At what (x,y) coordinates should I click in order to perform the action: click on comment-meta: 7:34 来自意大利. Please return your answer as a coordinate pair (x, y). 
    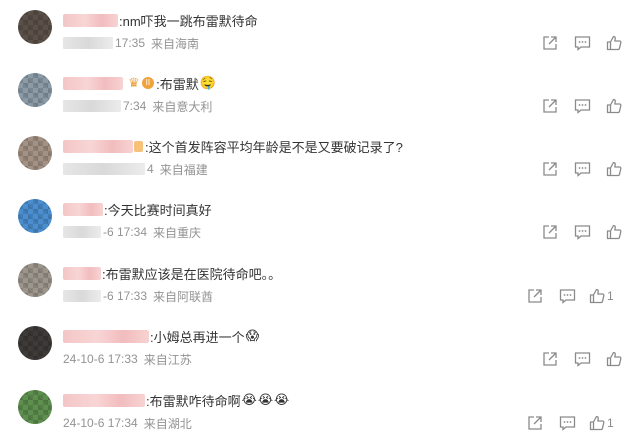
    Looking at the image, I should click on (137, 106).